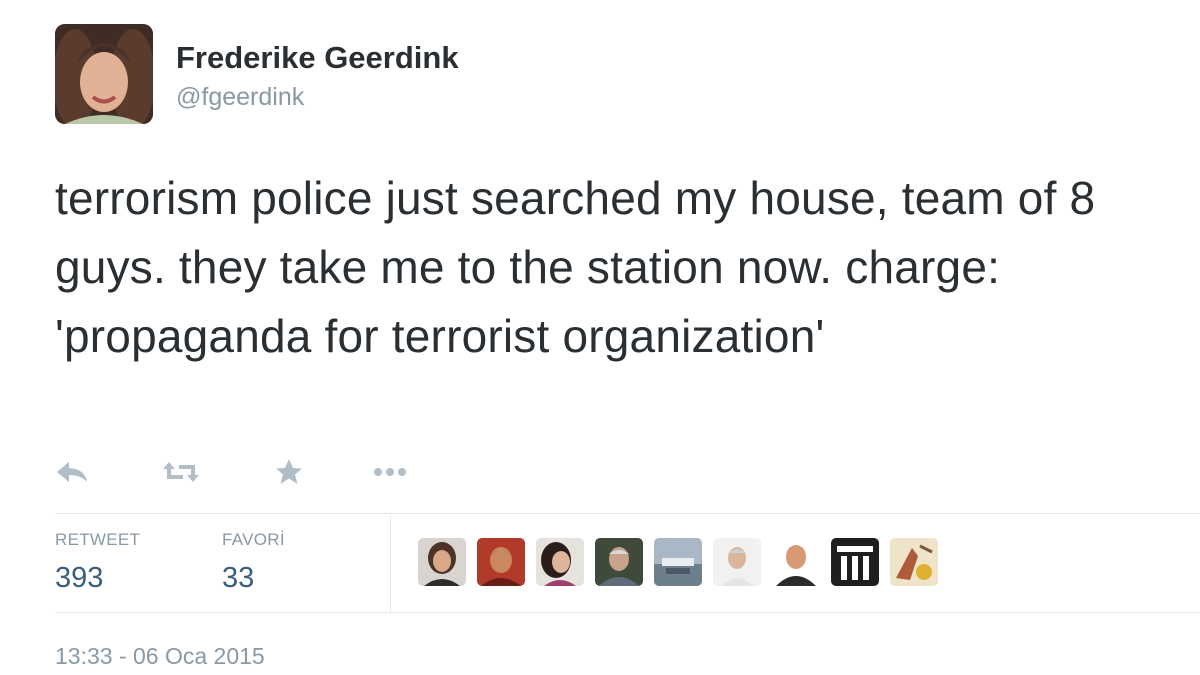 This screenshot has width=1200, height=675. Describe the element at coordinates (104, 74) in the screenshot. I see `profile-avatar` at that location.